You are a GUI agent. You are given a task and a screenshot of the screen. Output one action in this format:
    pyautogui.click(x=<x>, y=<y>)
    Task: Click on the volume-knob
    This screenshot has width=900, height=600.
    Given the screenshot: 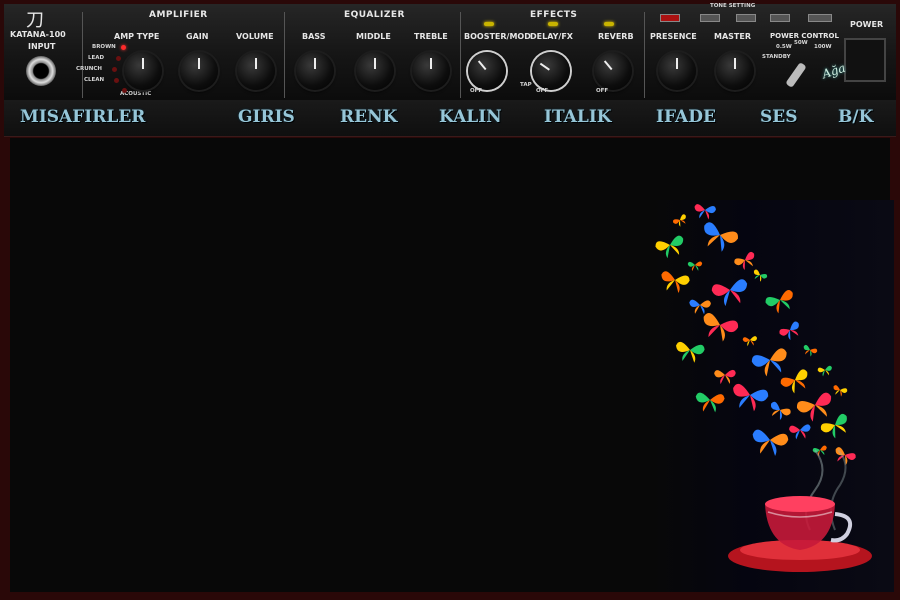 What is the action you would take?
    pyautogui.click(x=256, y=71)
    